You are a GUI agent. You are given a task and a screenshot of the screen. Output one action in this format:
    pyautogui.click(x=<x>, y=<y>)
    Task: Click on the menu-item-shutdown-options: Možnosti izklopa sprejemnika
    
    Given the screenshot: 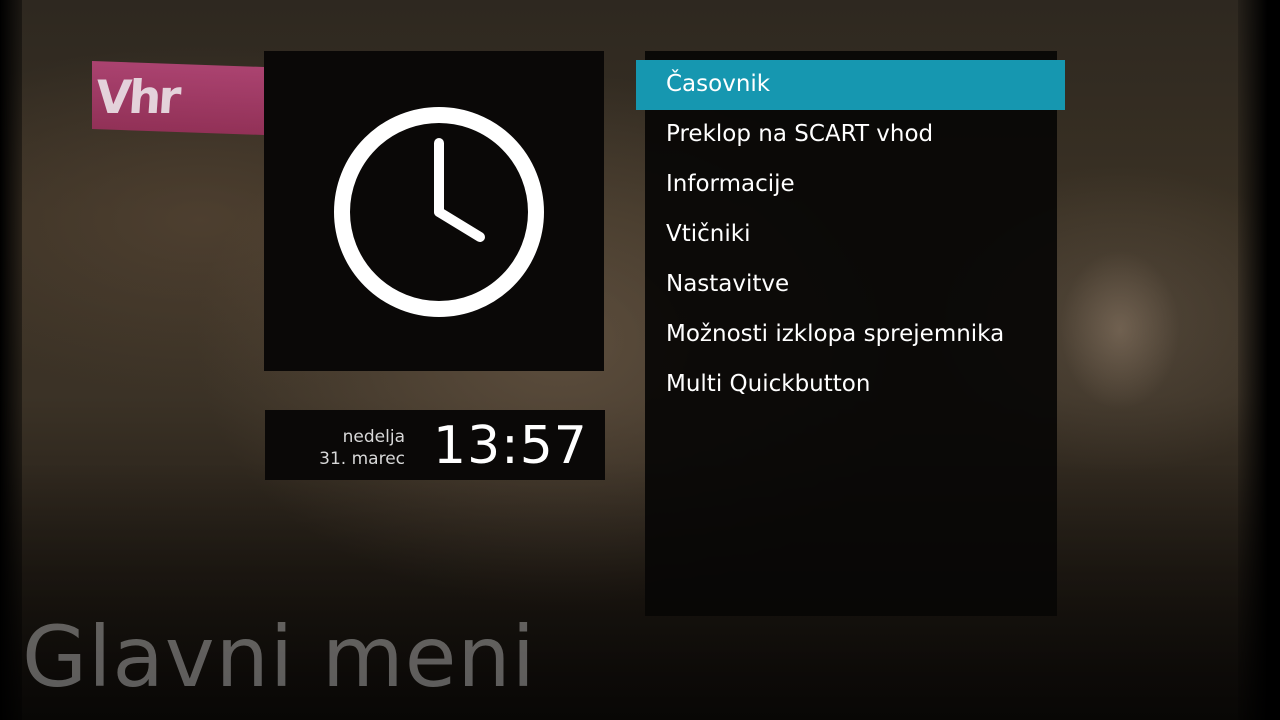 What is the action you would take?
    pyautogui.click(x=850, y=335)
    